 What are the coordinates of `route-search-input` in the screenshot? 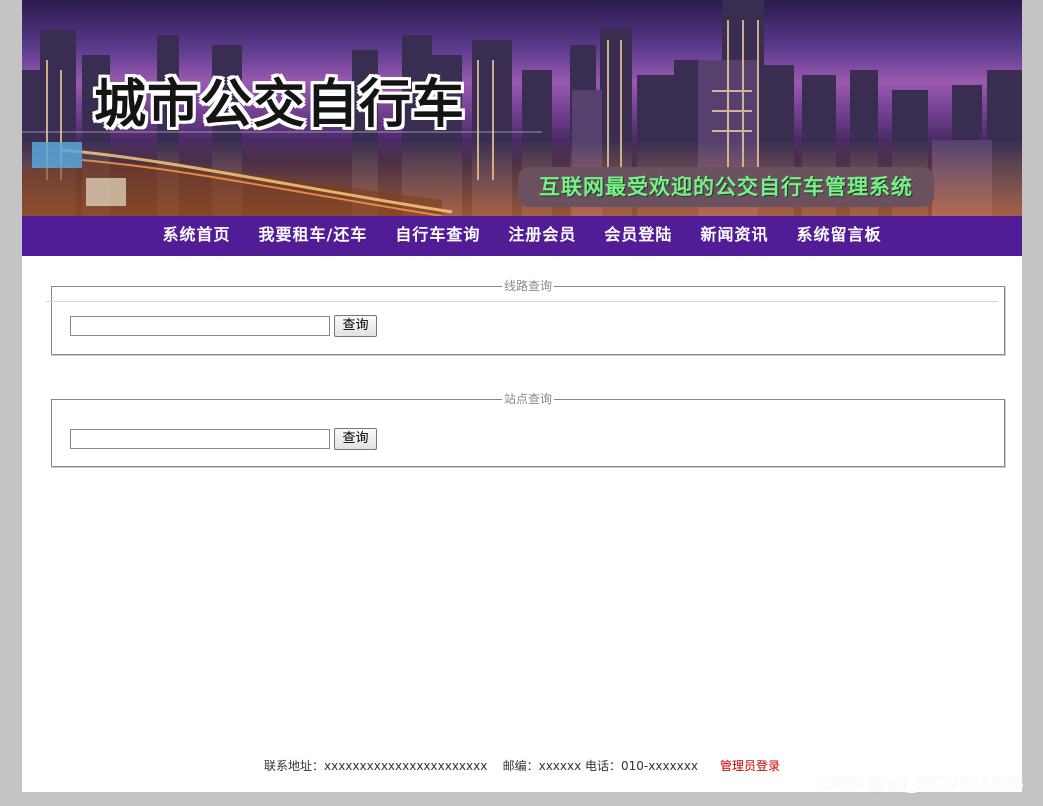 It's located at (200, 326).